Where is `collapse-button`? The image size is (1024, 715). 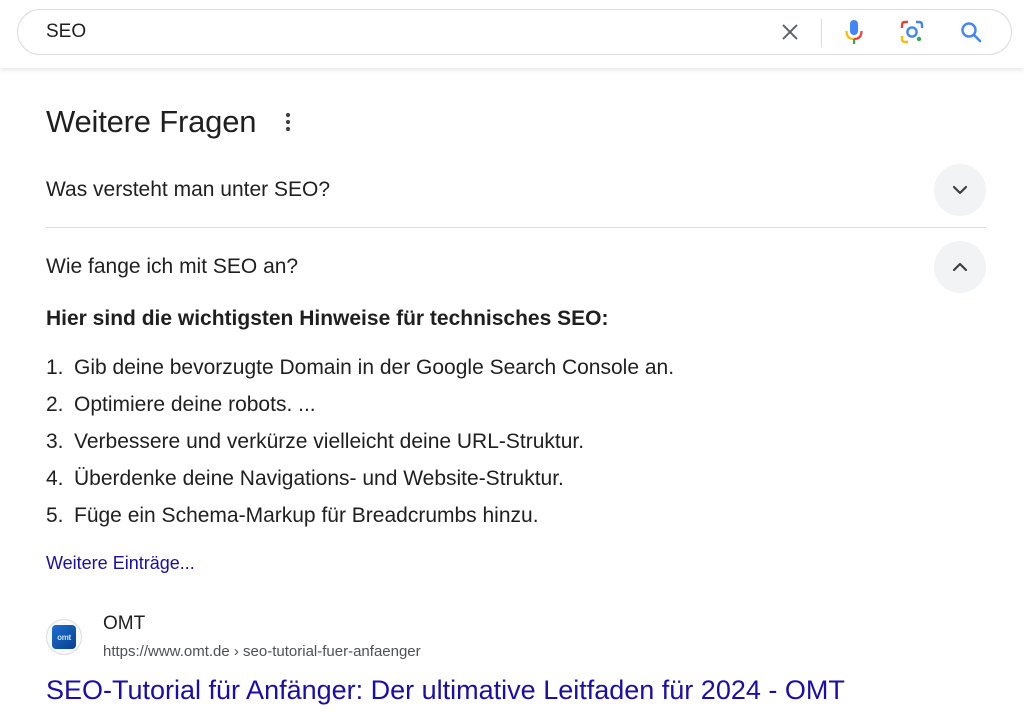 collapse-button is located at coordinates (960, 267).